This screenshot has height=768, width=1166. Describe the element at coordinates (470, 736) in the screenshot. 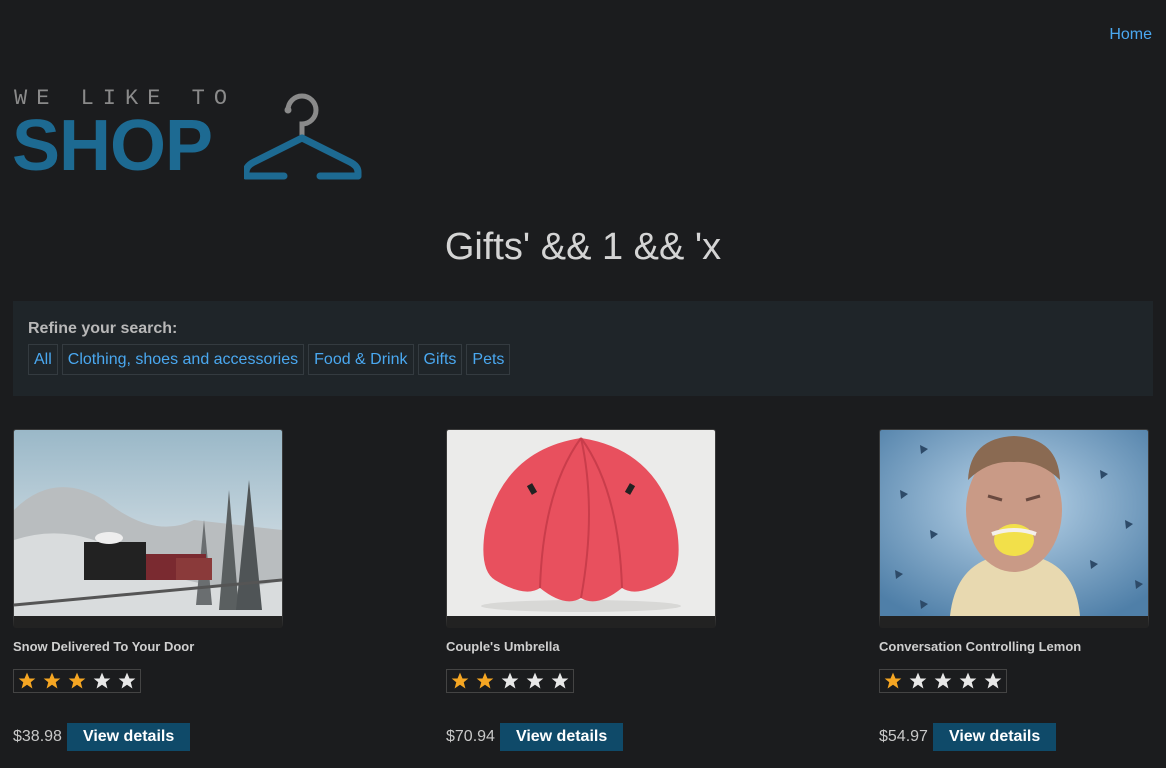

I see `product-price: $70.94` at that location.